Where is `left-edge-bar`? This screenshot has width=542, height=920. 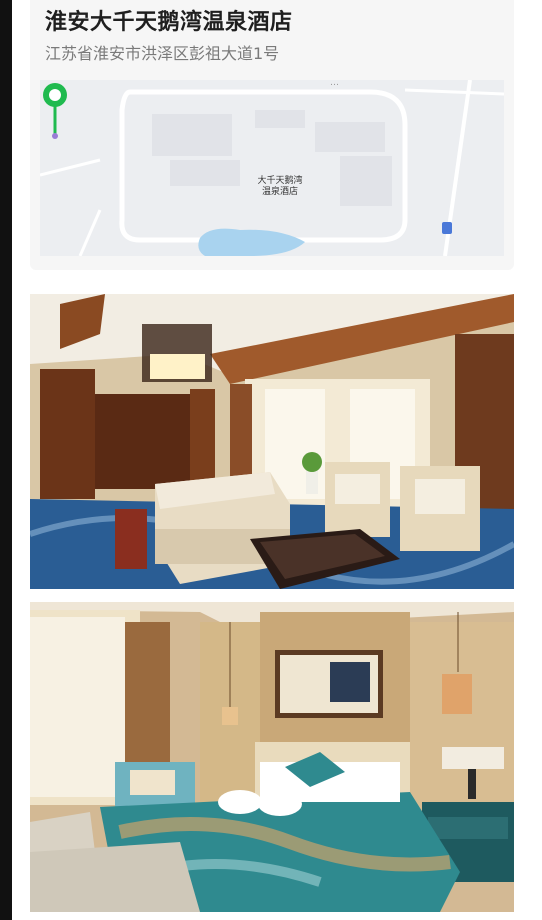
left-edge-bar is located at coordinates (6, 460).